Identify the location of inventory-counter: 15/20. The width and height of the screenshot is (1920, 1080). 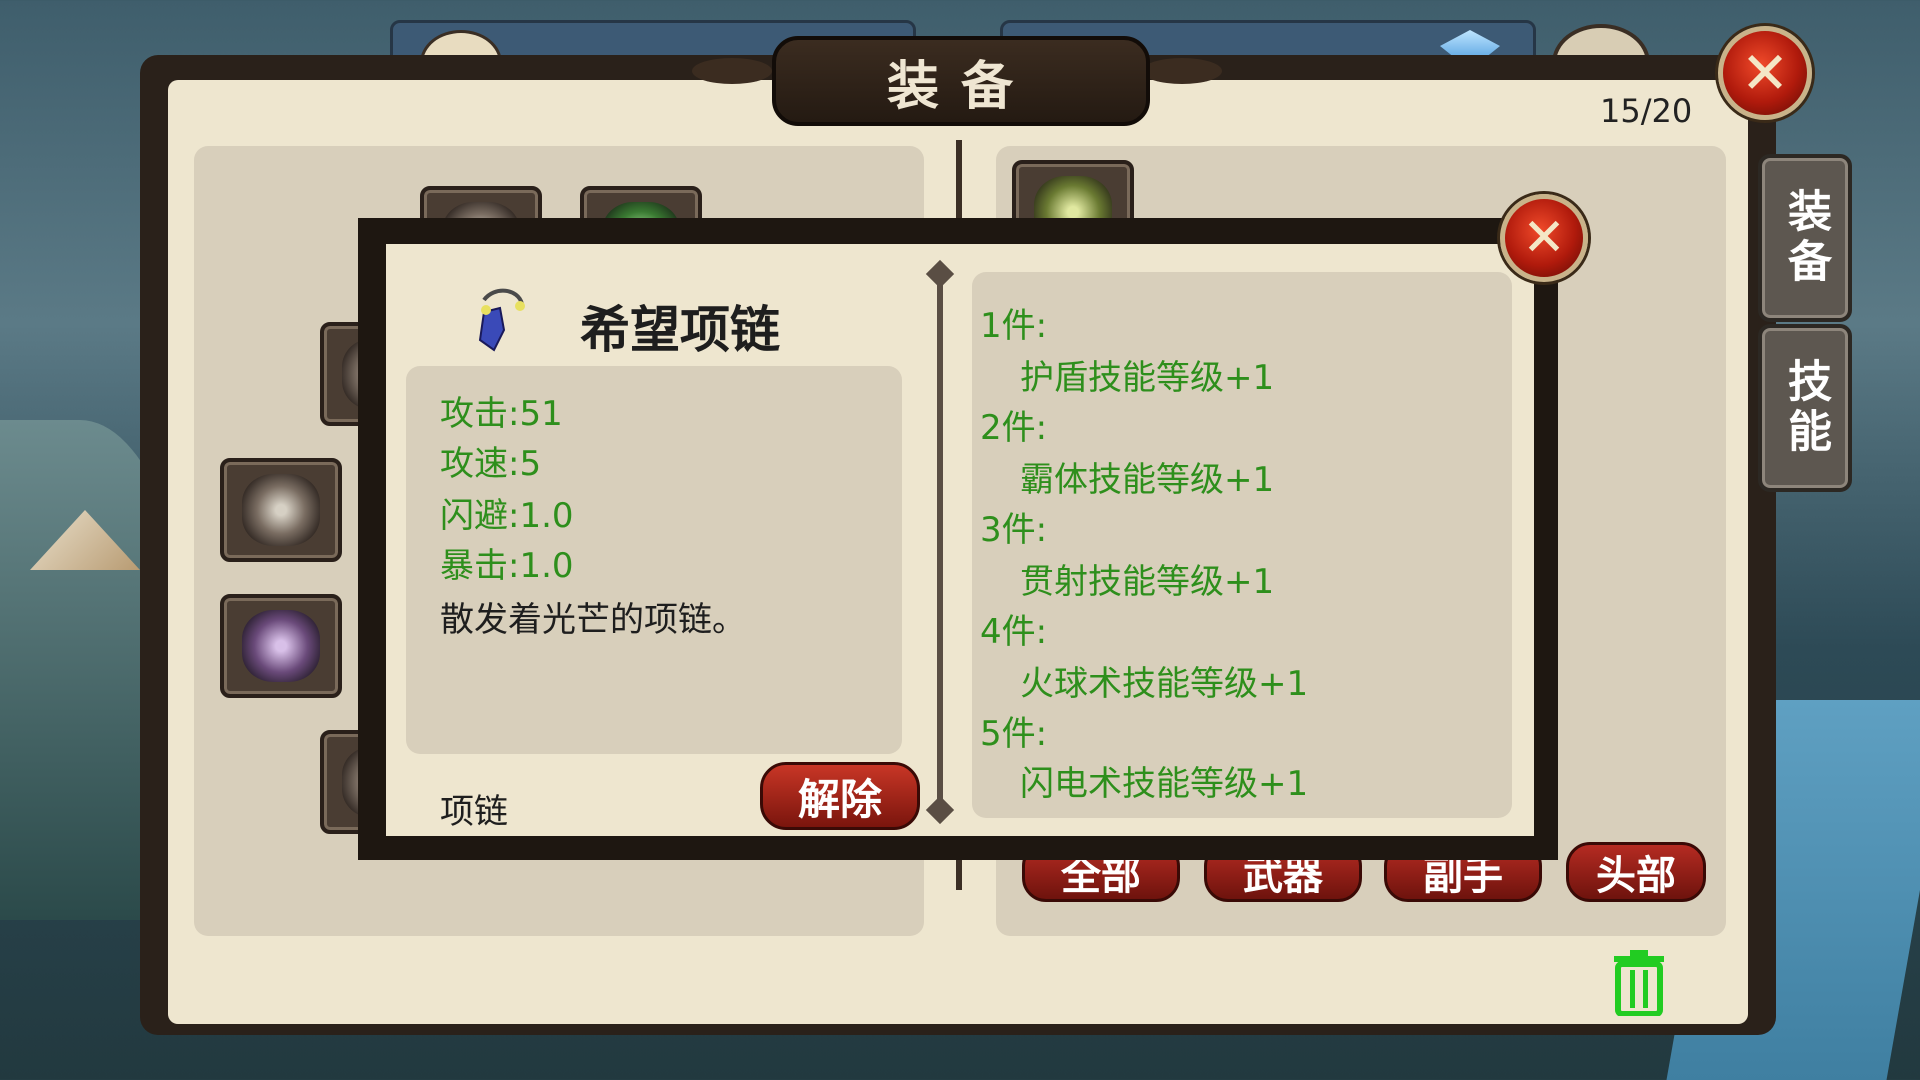
(1646, 111).